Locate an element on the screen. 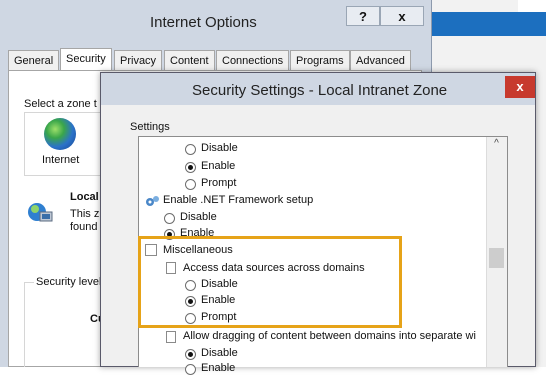 The image size is (546, 375). local-intranet-description-2: found is located at coordinates (84, 227).